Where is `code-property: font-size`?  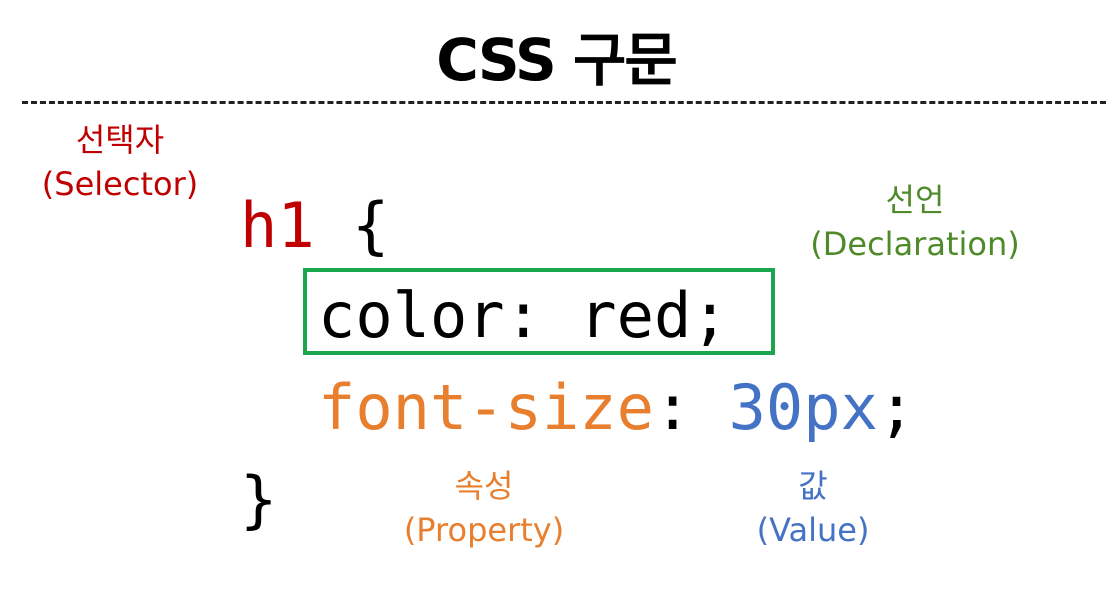
code-property: font-size is located at coordinates (486, 407).